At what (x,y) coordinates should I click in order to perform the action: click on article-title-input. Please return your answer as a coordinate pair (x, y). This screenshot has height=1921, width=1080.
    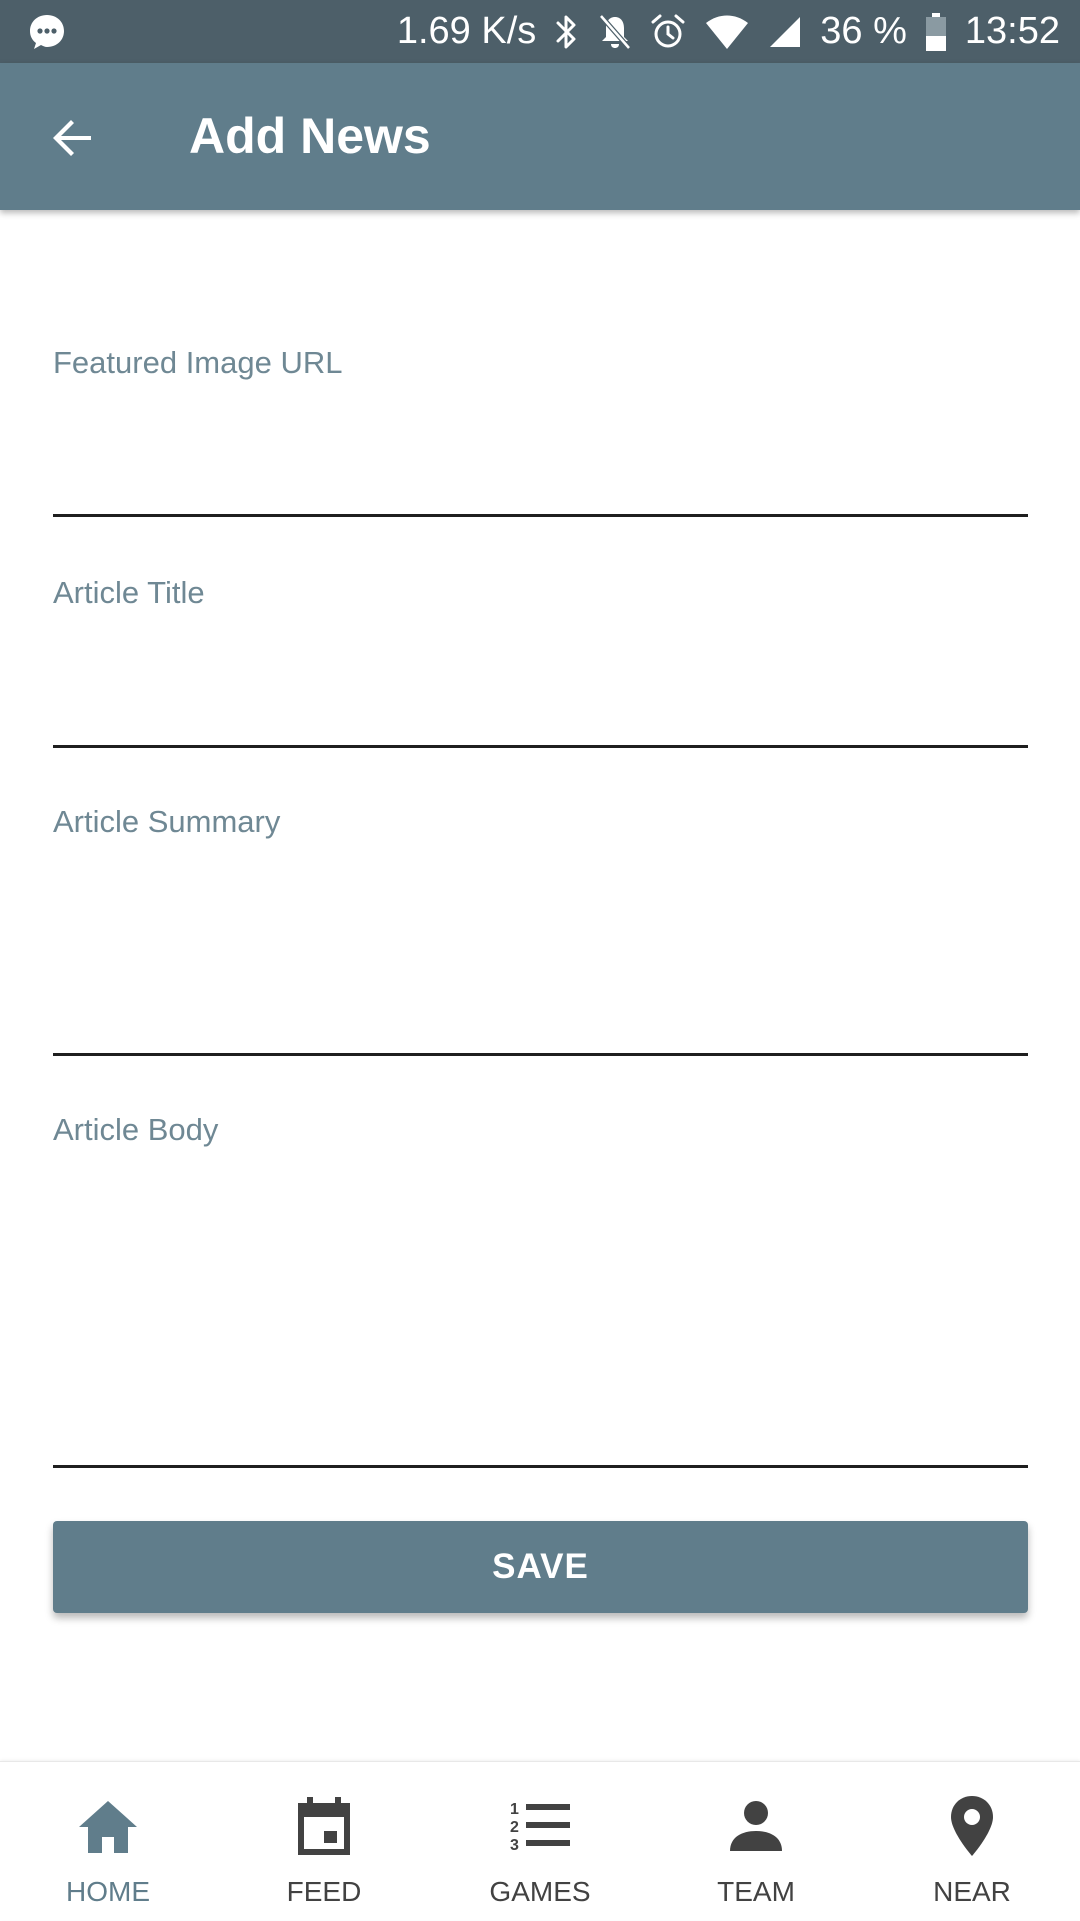
    Looking at the image, I should click on (540, 689).